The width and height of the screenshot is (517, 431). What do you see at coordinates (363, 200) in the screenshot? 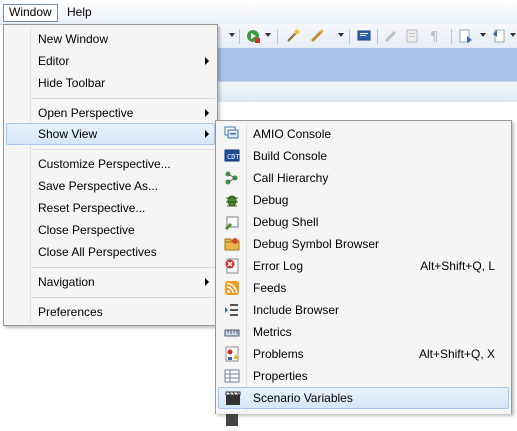
I see `view-item-debug: Debug` at bounding box center [363, 200].